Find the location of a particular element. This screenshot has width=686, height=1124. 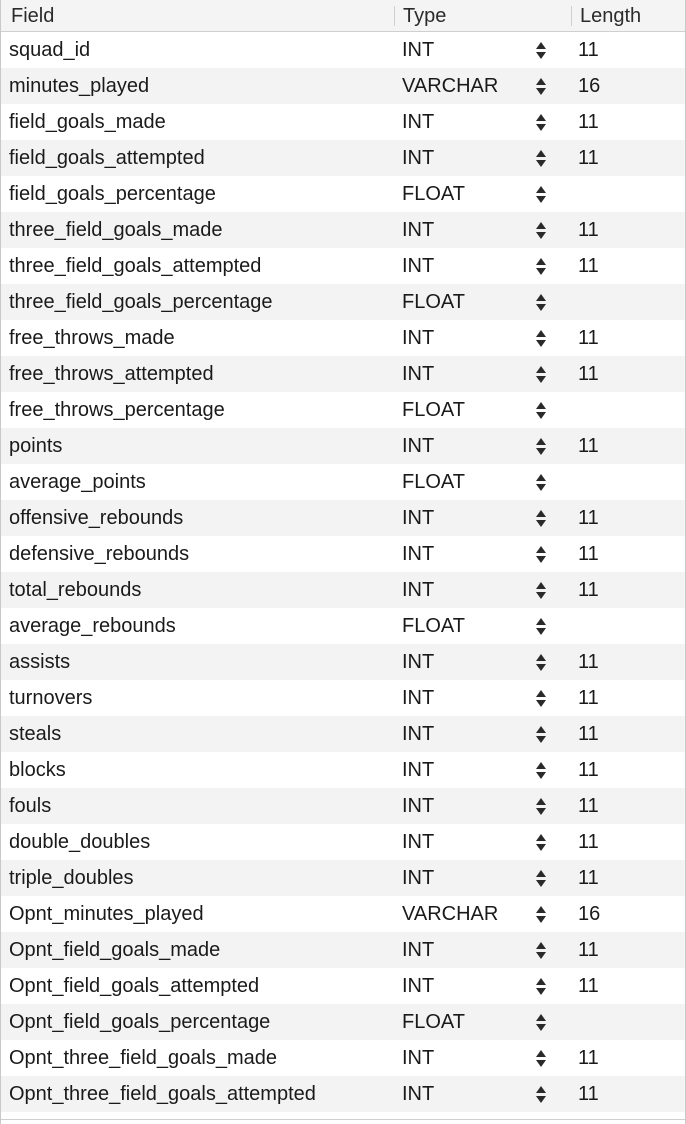

table-row: double_doubles INT 11 is located at coordinates (343, 842).